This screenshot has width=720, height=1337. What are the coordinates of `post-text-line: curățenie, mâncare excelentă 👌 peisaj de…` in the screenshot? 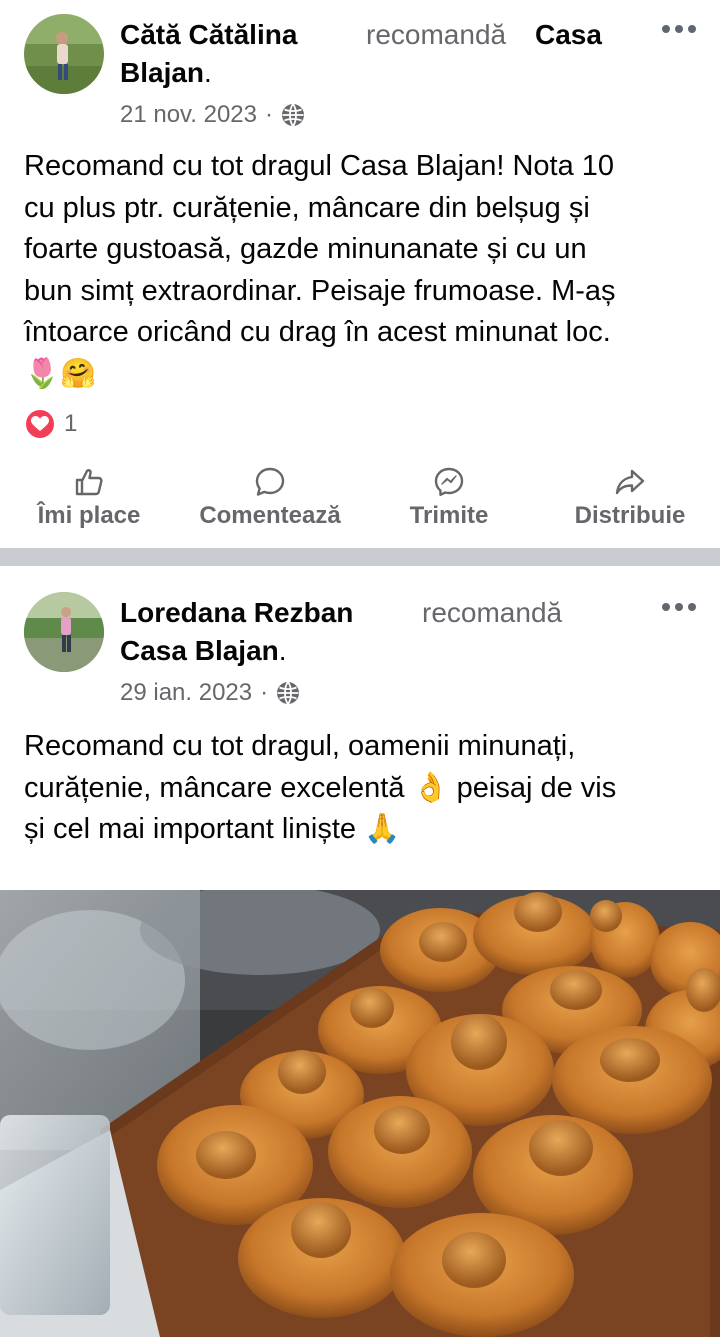 It's located at (320, 787).